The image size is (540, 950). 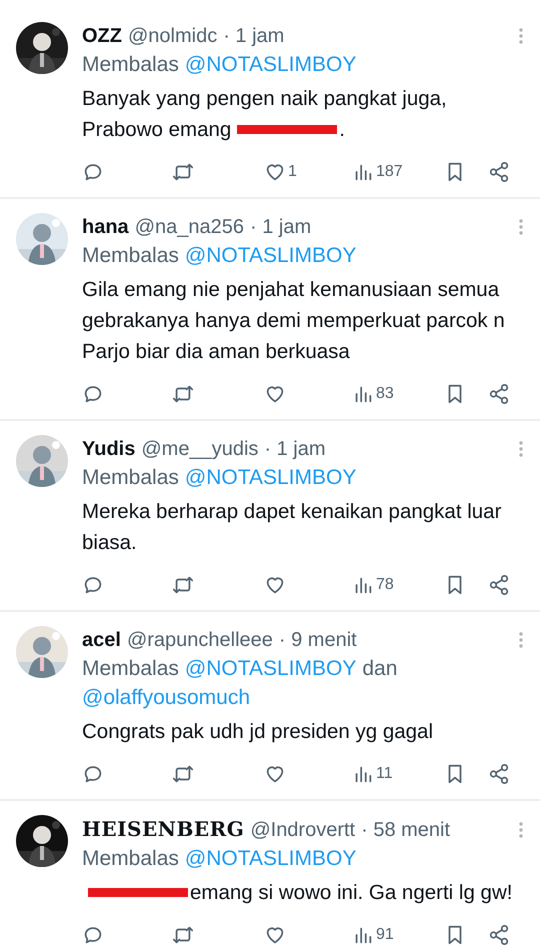 What do you see at coordinates (102, 36) in the screenshot?
I see `user-name: OZZ` at bounding box center [102, 36].